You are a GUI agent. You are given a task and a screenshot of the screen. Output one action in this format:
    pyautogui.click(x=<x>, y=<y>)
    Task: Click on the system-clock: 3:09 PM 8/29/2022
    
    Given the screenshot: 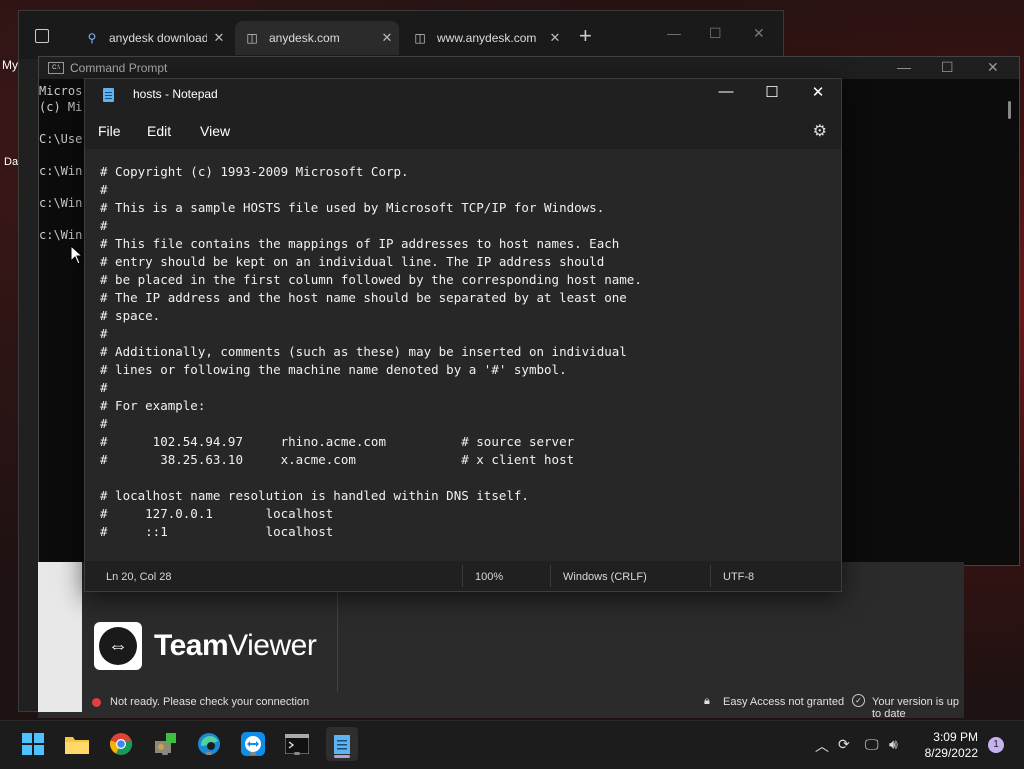 What is the action you would take?
    pyautogui.click(x=951, y=745)
    